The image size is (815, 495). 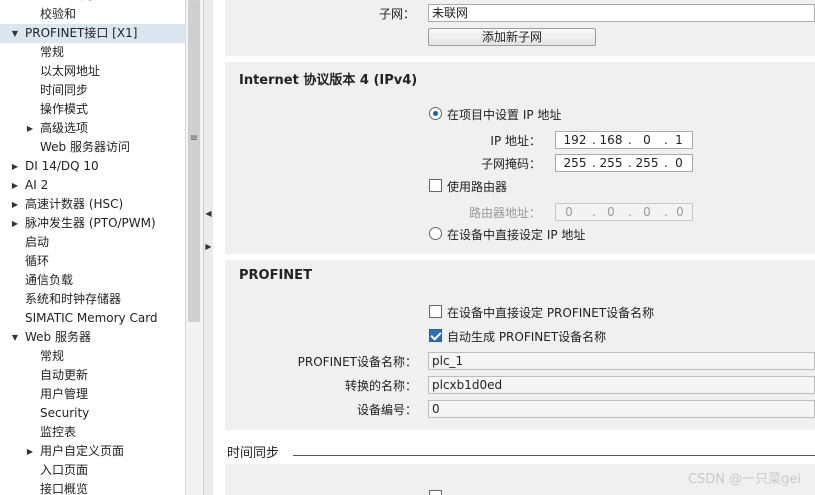 I want to click on subnet-mask-input: 255 . 255 . 255 . 0, so click(x=624, y=163).